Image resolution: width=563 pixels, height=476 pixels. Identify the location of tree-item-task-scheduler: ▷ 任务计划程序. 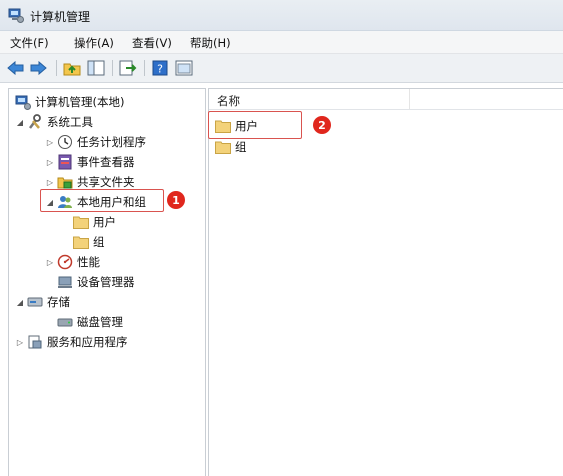
(95, 142).